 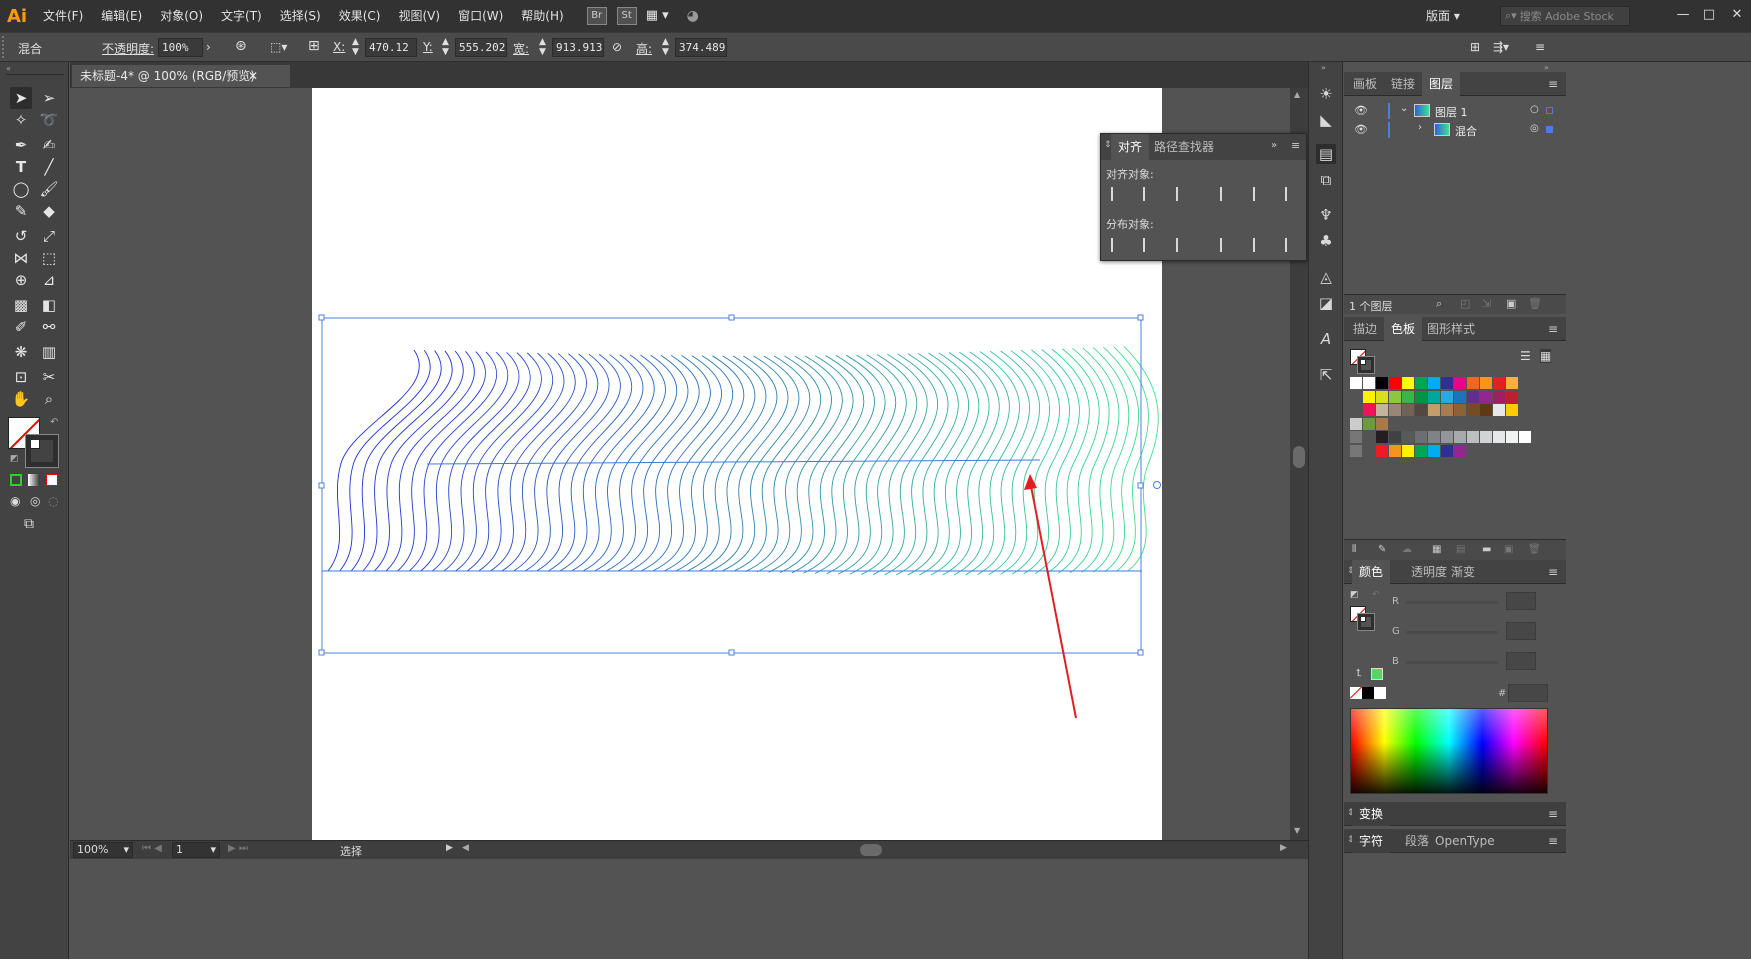 What do you see at coordinates (1326, 94) in the screenshot?
I see `appearance-icon: ☀` at bounding box center [1326, 94].